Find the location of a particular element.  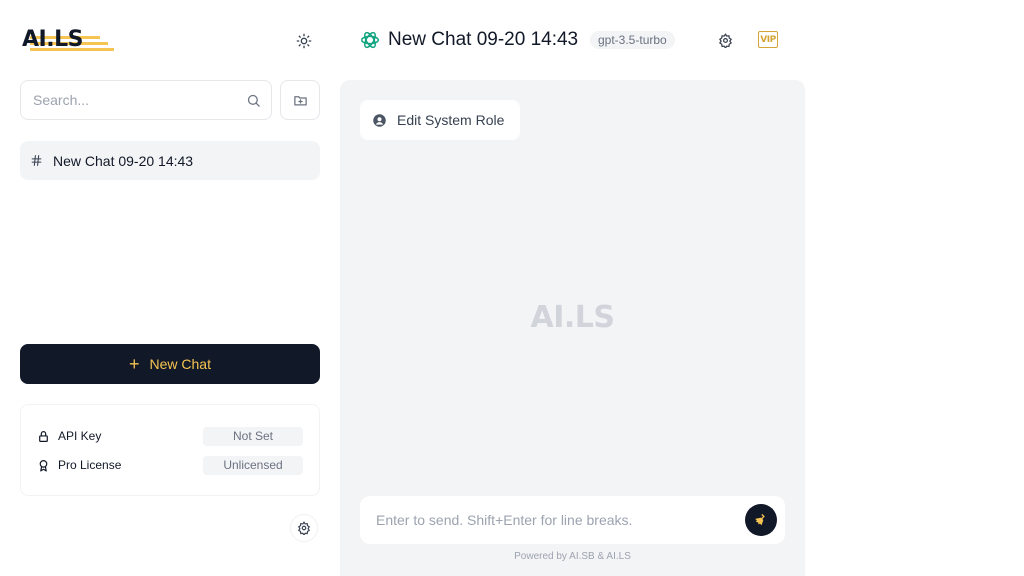

edit-system-role-button: Edit System Role is located at coordinates (440, 120).